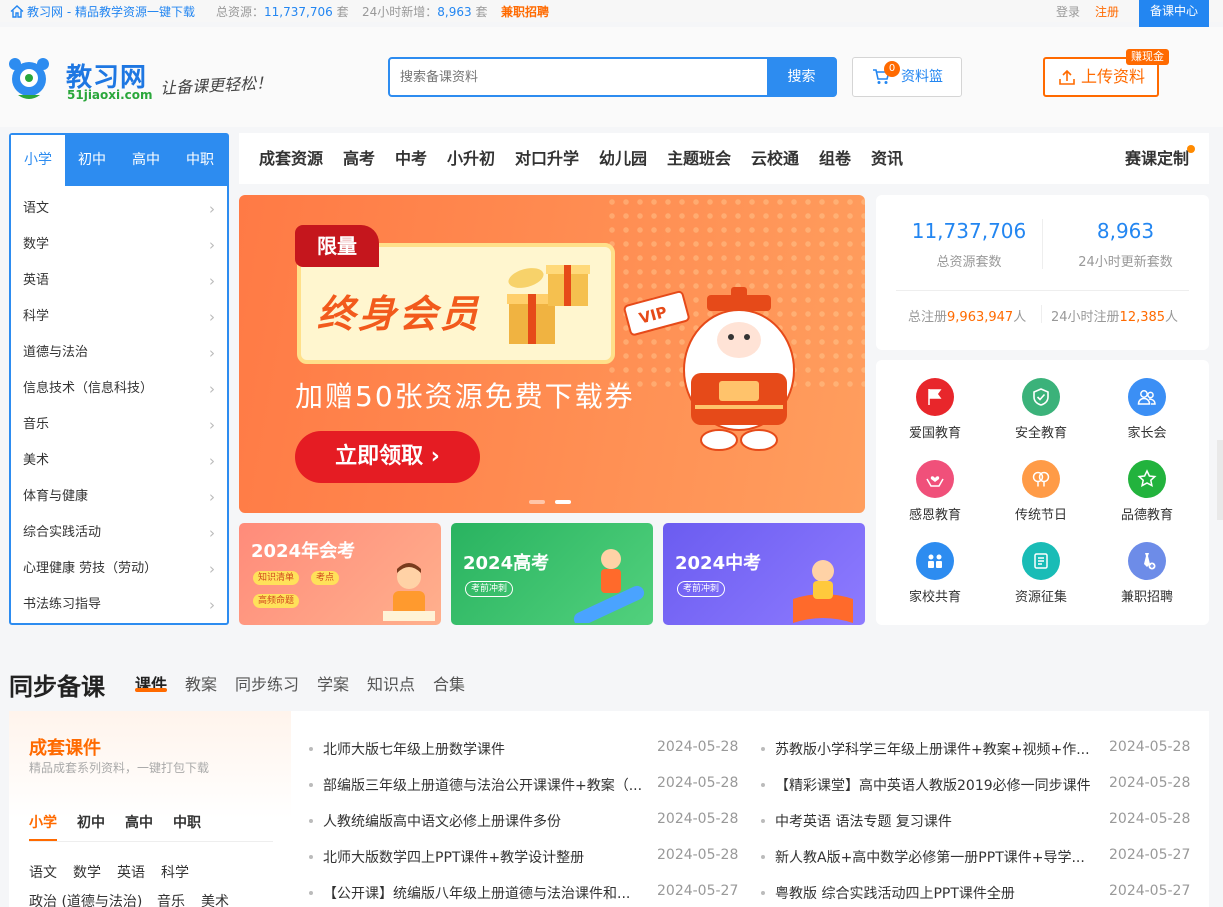 The height and width of the screenshot is (907, 1223). What do you see at coordinates (391, 683) in the screenshot?
I see `tab-knowledge: 知识点` at bounding box center [391, 683].